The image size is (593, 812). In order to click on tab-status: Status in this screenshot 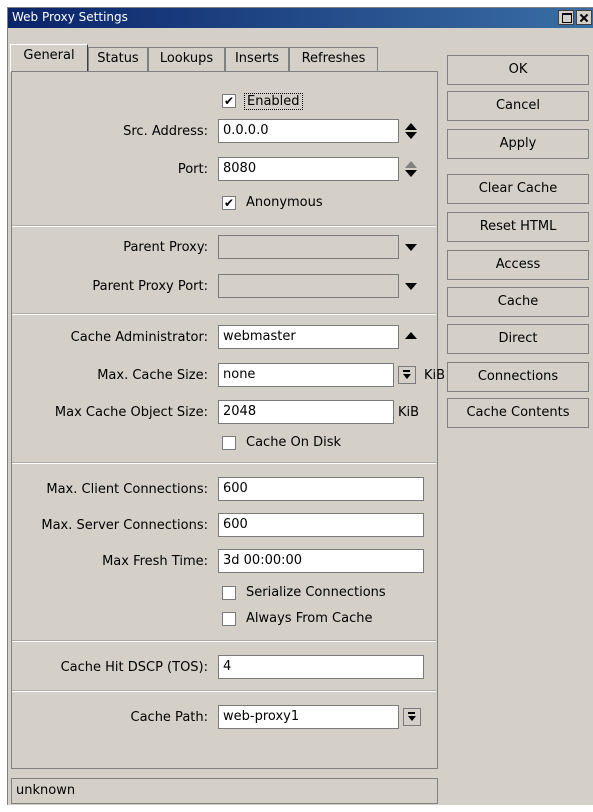, I will do `click(118, 59)`.